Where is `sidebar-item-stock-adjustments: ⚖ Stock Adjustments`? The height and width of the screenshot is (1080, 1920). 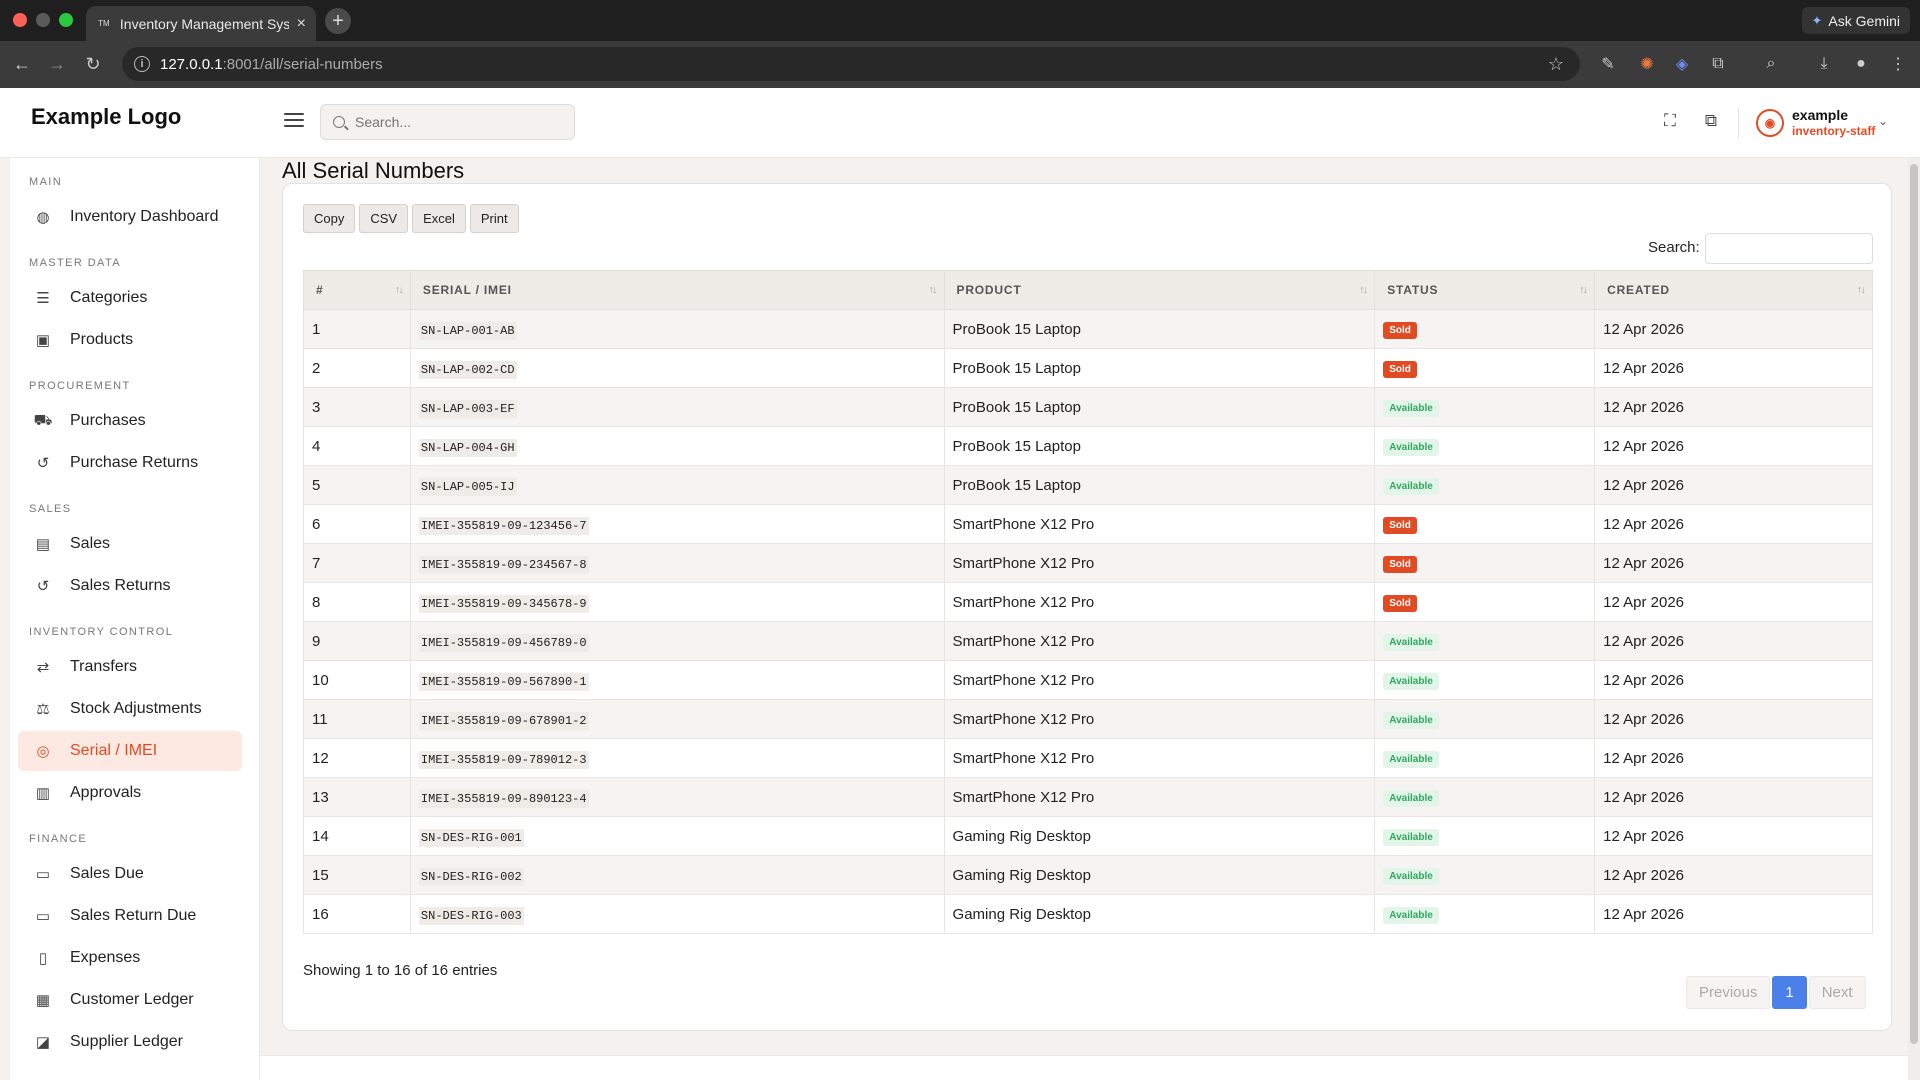
sidebar-item-stock-adjustments: ⚖ Stock Adjustments is located at coordinates (130, 709).